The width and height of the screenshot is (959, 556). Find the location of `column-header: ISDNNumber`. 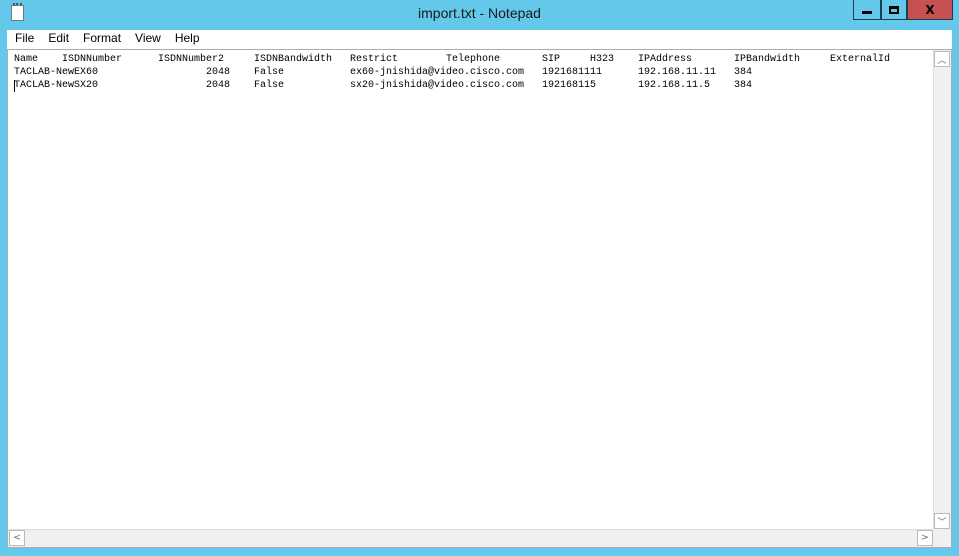

column-header: ISDNNumber is located at coordinates (92, 59).